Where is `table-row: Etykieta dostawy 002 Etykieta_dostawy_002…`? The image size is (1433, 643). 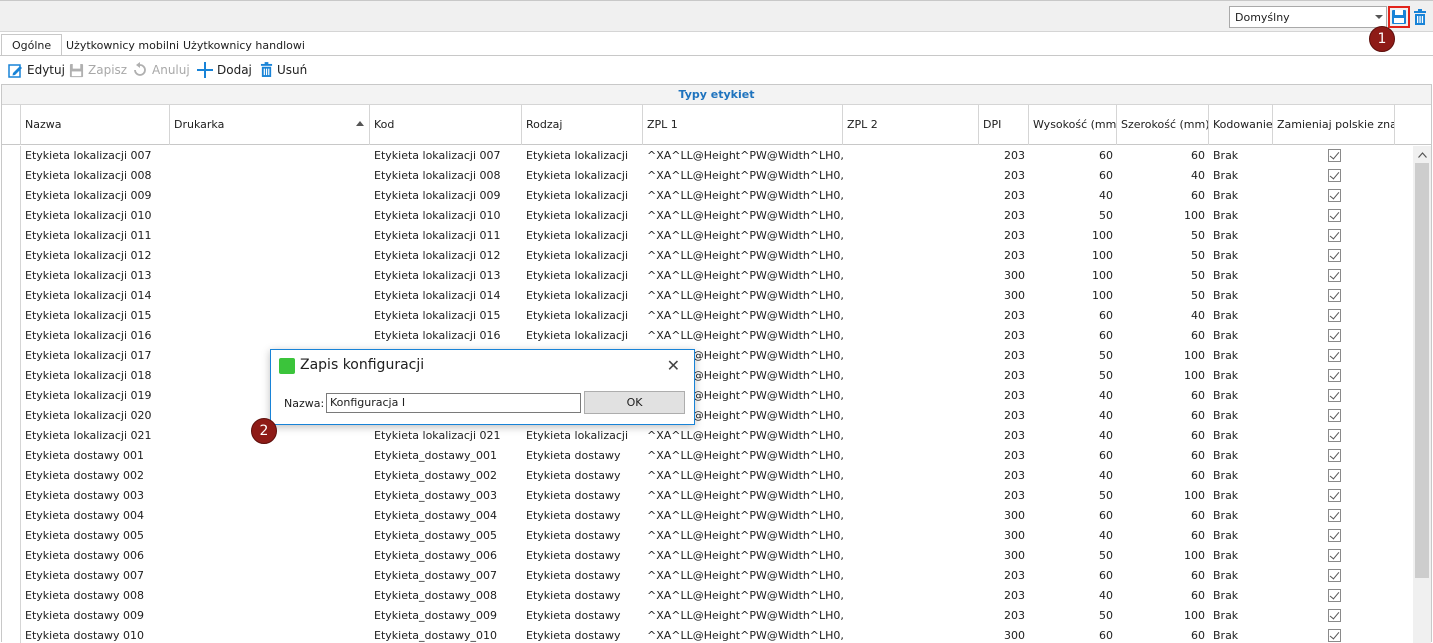 table-row: Etykieta dostawy 002 Etykieta_dostawy_002… is located at coordinates (707, 476).